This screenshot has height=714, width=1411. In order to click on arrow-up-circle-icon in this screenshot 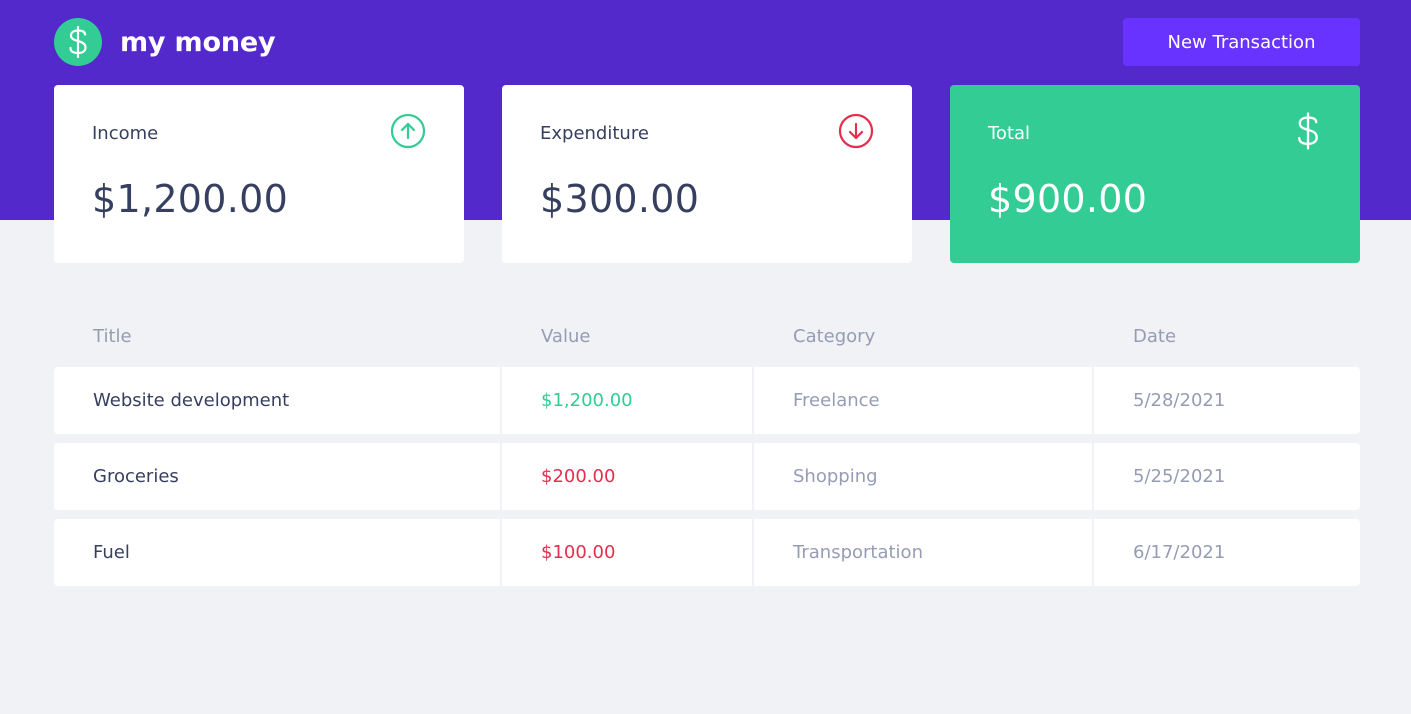, I will do `click(408, 133)`.